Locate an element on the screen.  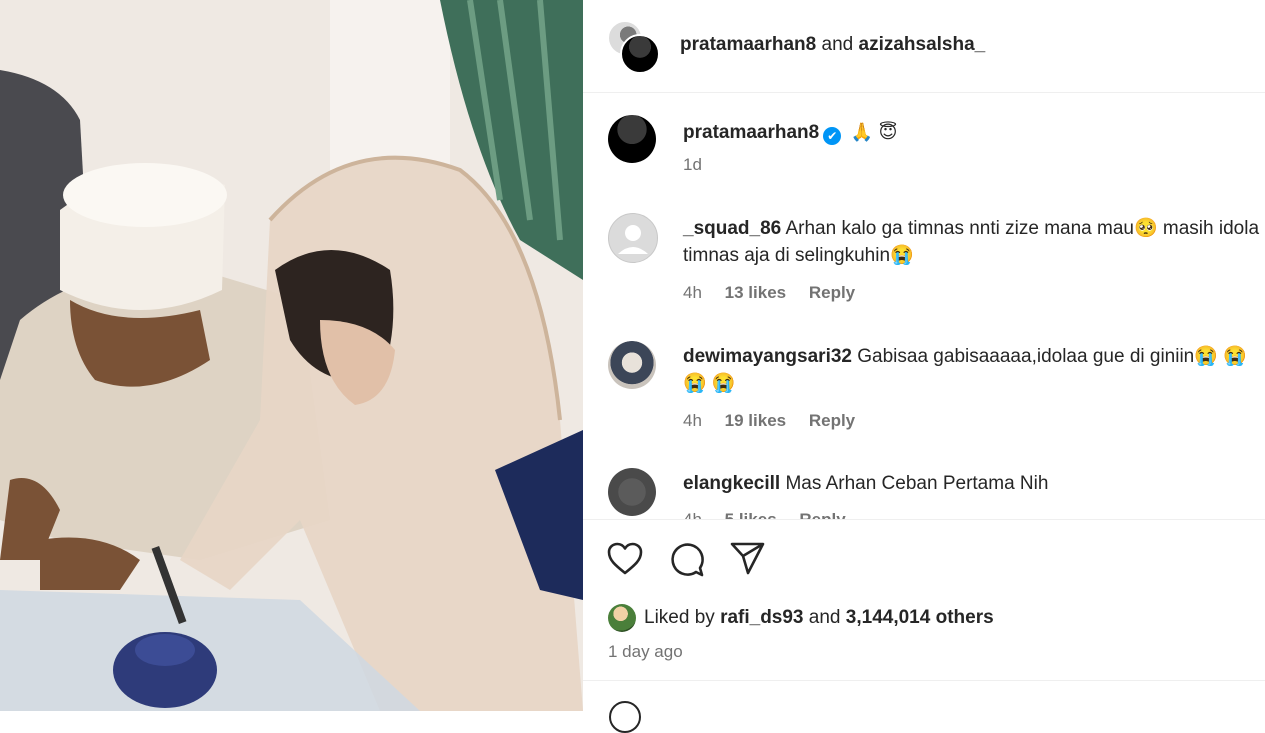
comment-meta: 4h 13 likes Reply is located at coordinates (778, 293).